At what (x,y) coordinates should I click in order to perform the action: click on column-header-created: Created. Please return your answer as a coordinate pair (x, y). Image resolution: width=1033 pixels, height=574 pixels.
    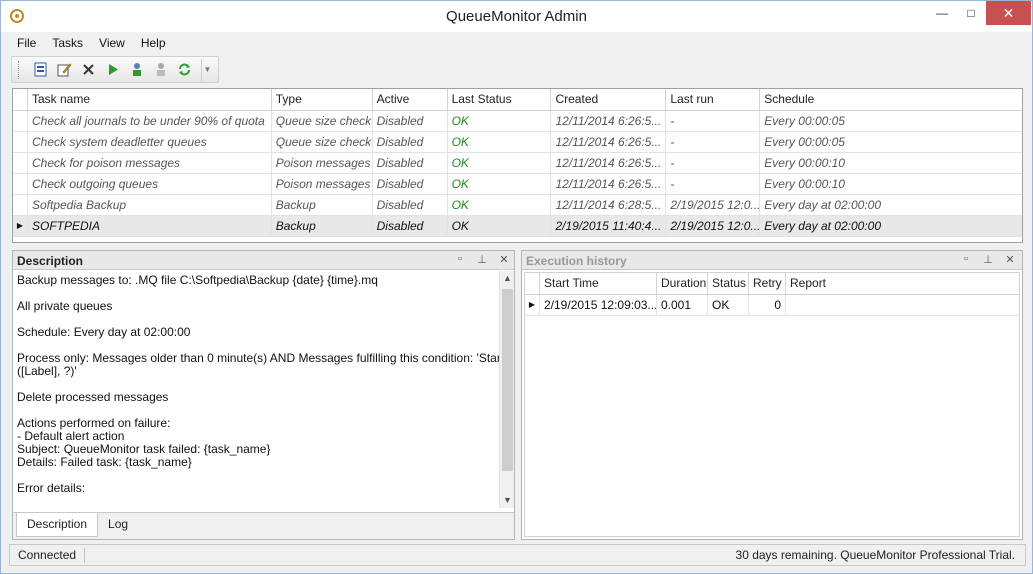
    Looking at the image, I should click on (609, 99).